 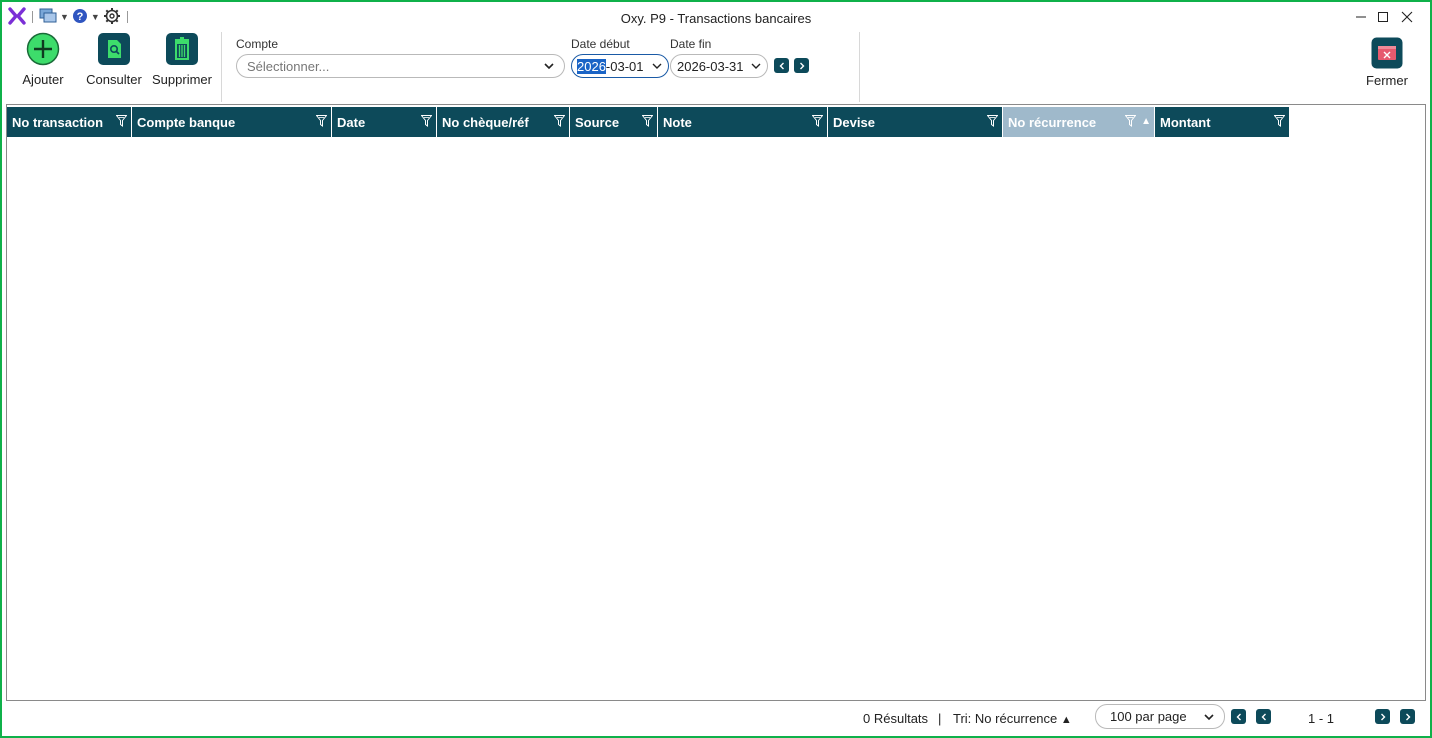 I want to click on view-button: Consulter, so click(x=114, y=61).